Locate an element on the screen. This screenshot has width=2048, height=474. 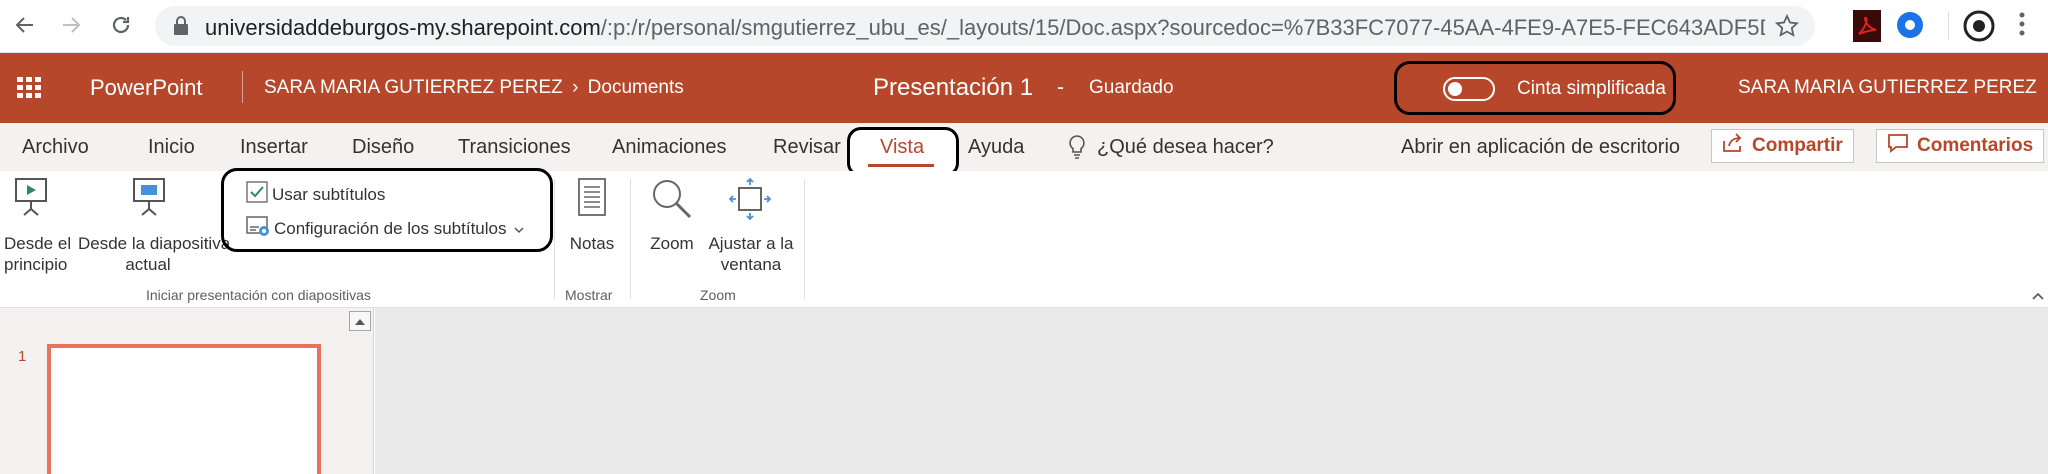
from-current-label-1: Desde la diapositiva is located at coordinates (154, 243).